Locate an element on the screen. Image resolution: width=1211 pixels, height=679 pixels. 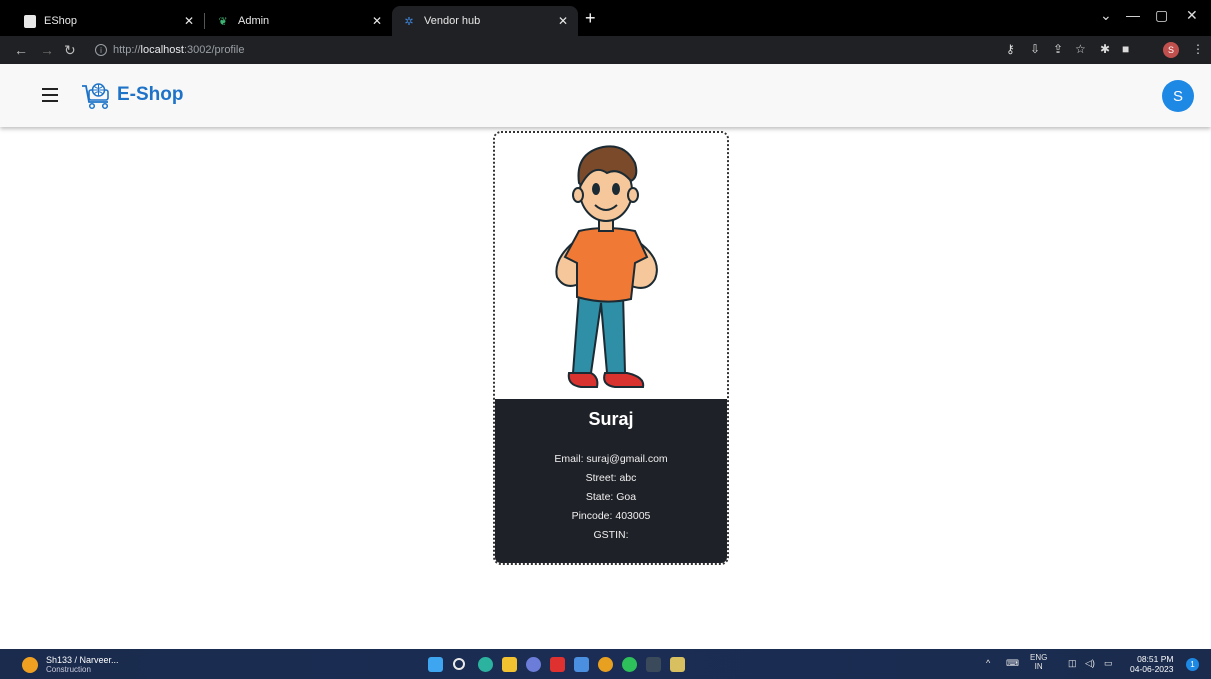
install-icon: ⇩ is located at coordinates (1035, 49).